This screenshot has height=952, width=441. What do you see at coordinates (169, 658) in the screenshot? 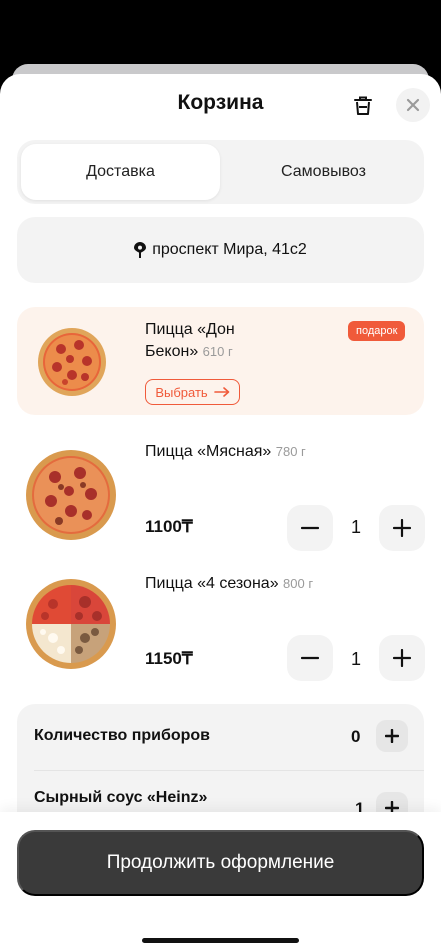
I see `item-price: 1150₸` at bounding box center [169, 658].